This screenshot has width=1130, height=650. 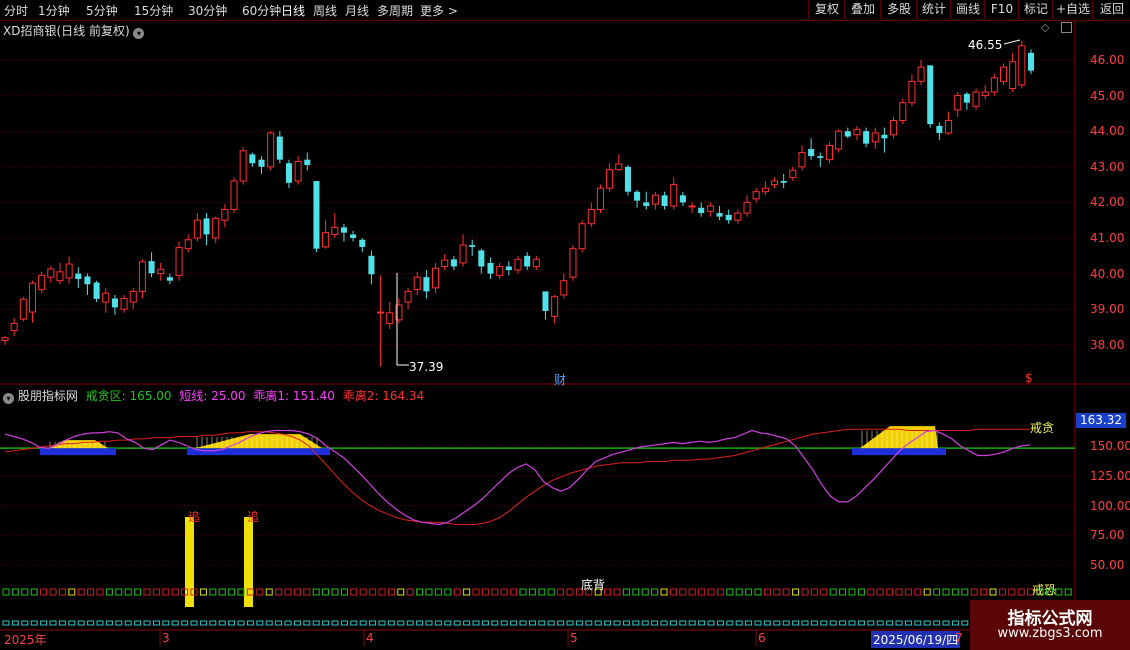 What do you see at coordinates (189, 562) in the screenshot?
I see `chase-signal-bar` at bounding box center [189, 562].